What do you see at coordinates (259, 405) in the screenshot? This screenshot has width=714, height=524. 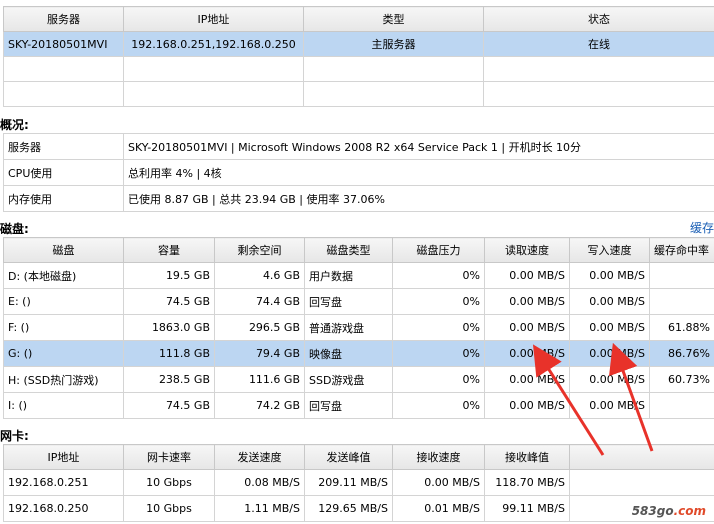 I see `cell-free: 74.2 GB` at bounding box center [259, 405].